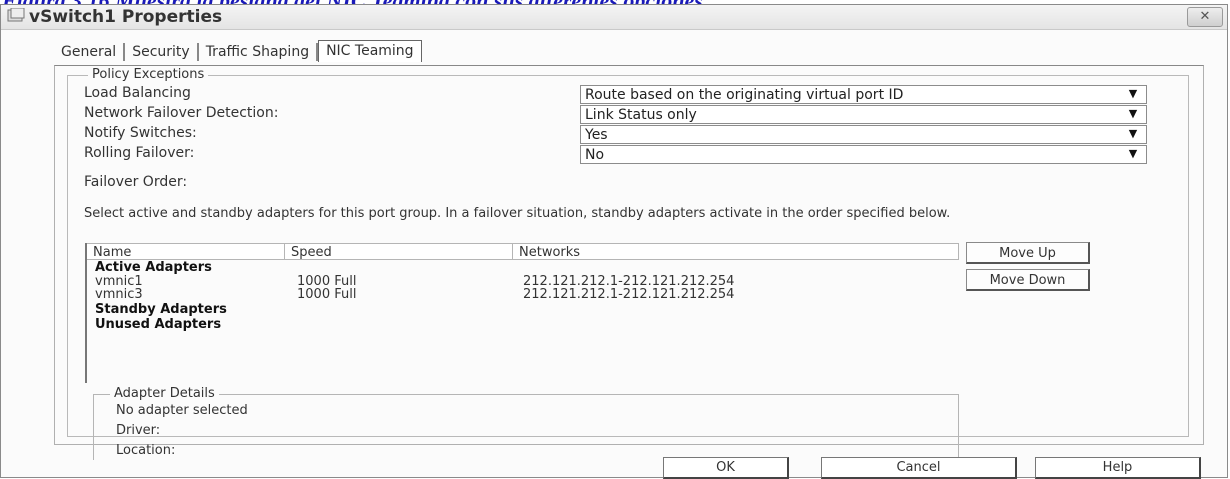  Describe the element at coordinates (595, 155) in the screenshot. I see `rolling-failover-value: No` at that location.